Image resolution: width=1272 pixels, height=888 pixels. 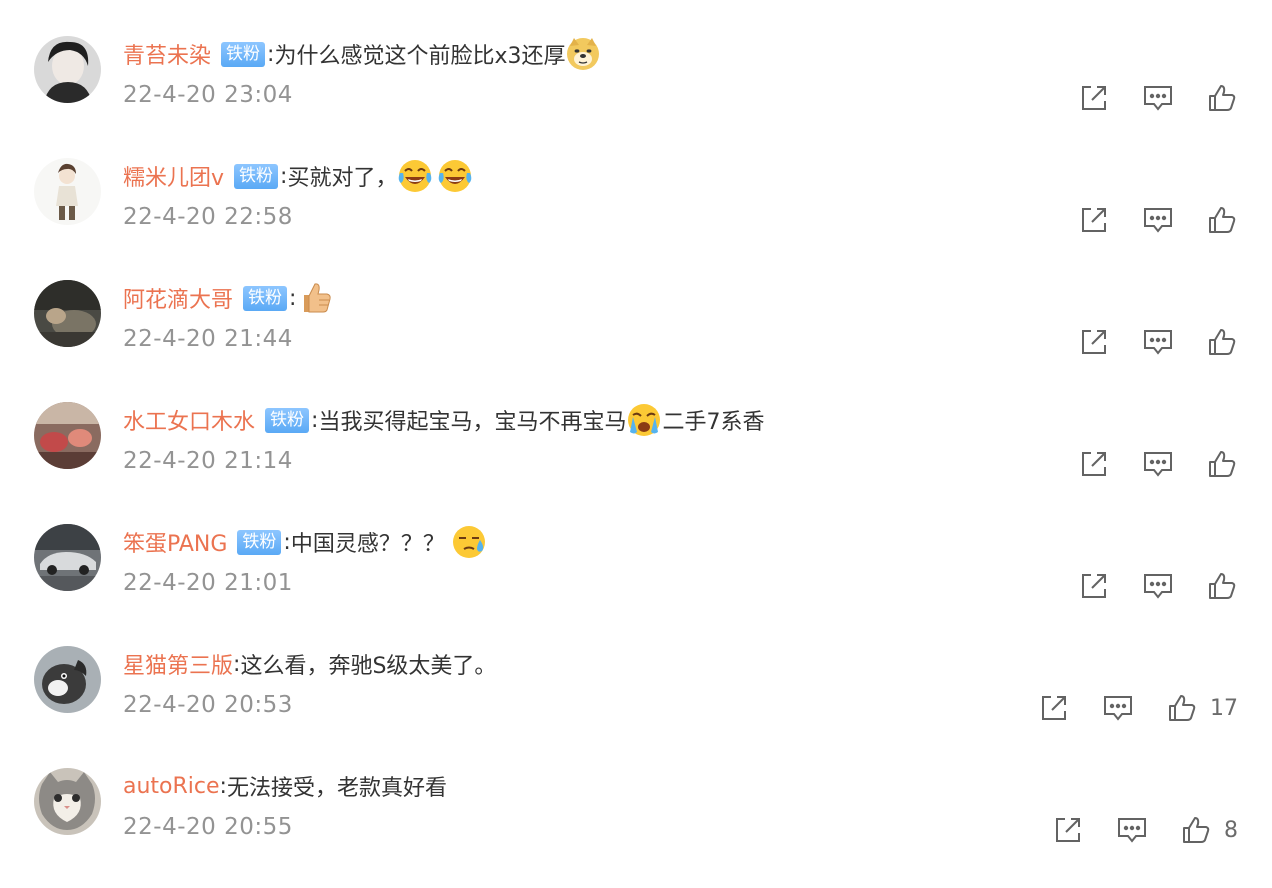 I want to click on like-button: 8, so click(x=1209, y=830).